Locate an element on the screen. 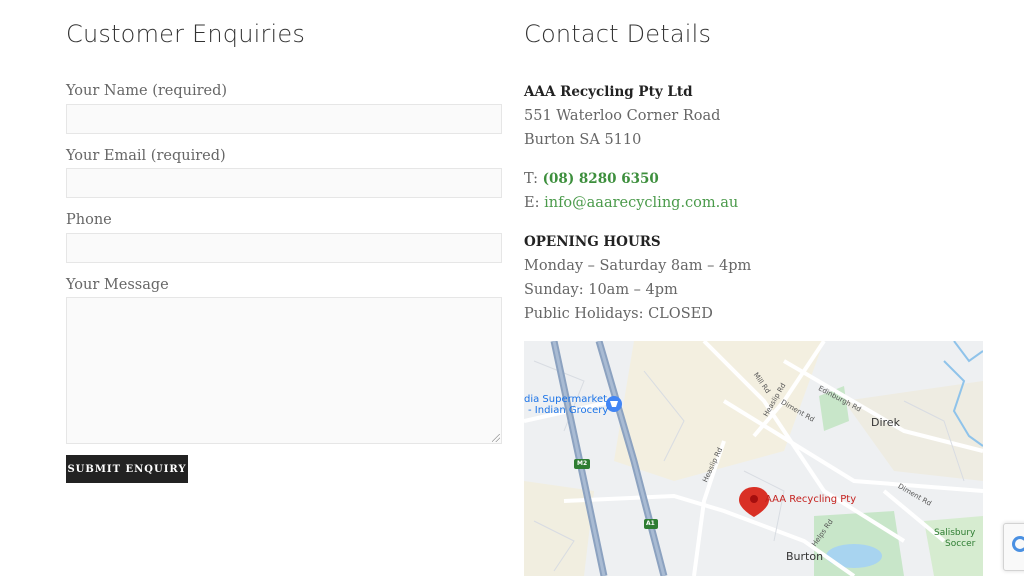 This screenshot has width=1024, height=576. recaptcha-icon is located at coordinates (1018, 544).